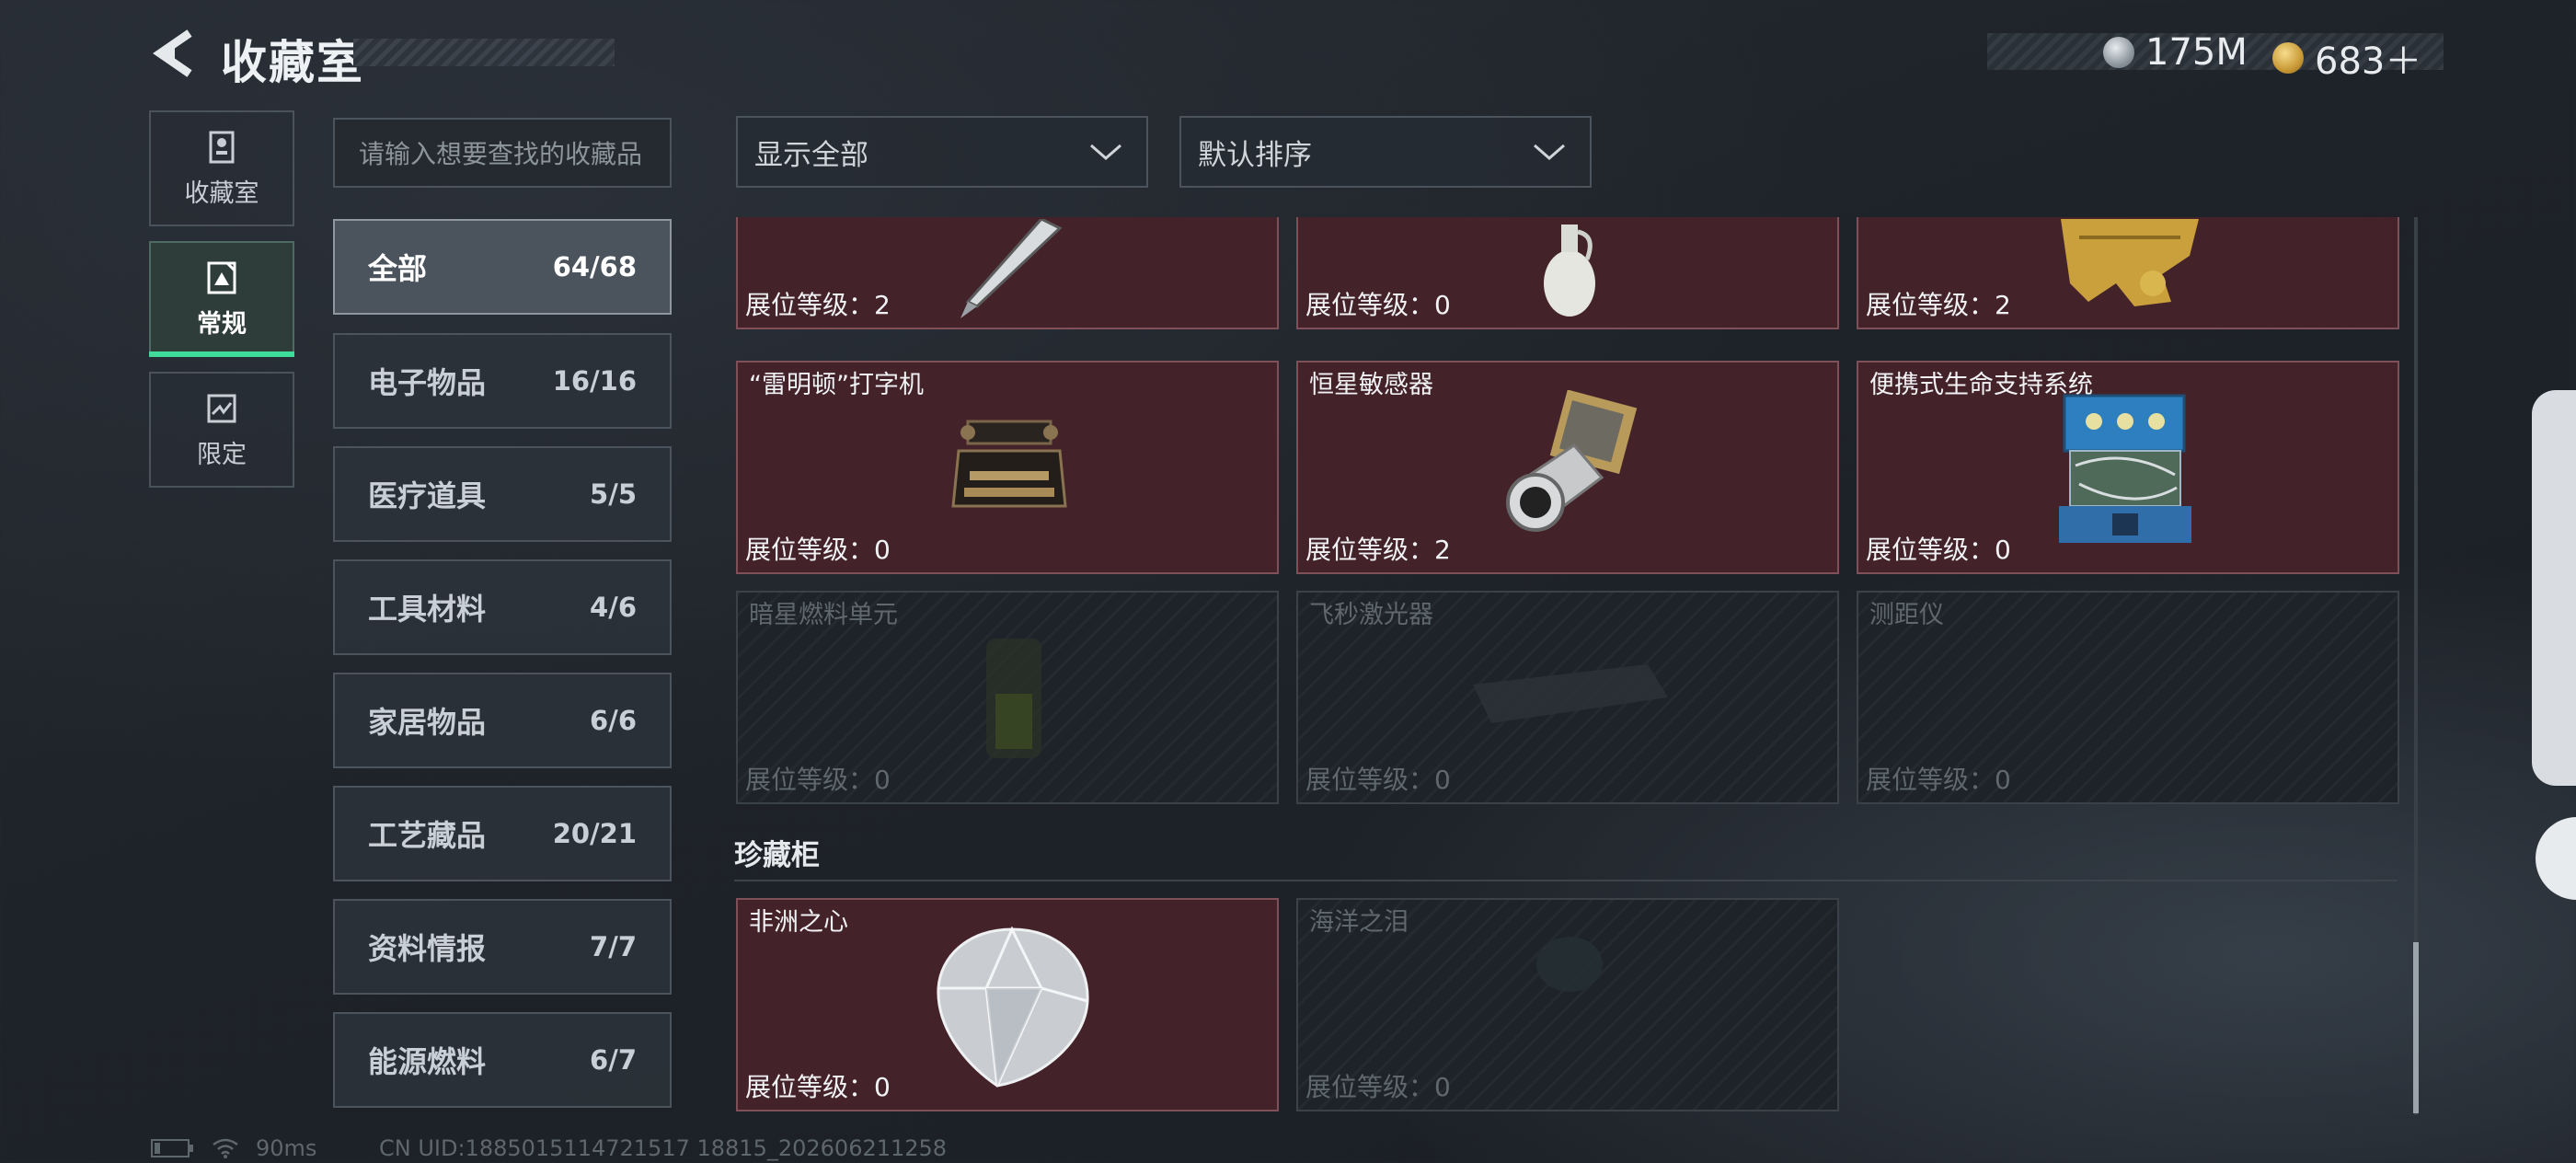  I want to click on collection-card: 恒星敏感器 展位等级：2, so click(1567, 468).